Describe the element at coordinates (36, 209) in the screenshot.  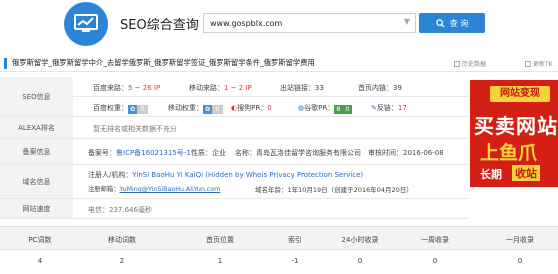
I see `speed-label: 网站速度` at that location.